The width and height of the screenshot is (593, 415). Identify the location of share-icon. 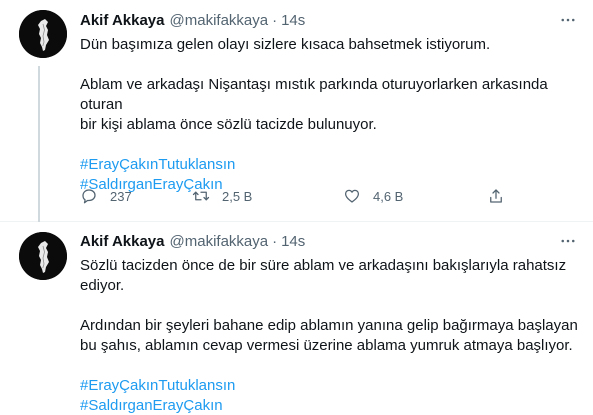
(496, 196).